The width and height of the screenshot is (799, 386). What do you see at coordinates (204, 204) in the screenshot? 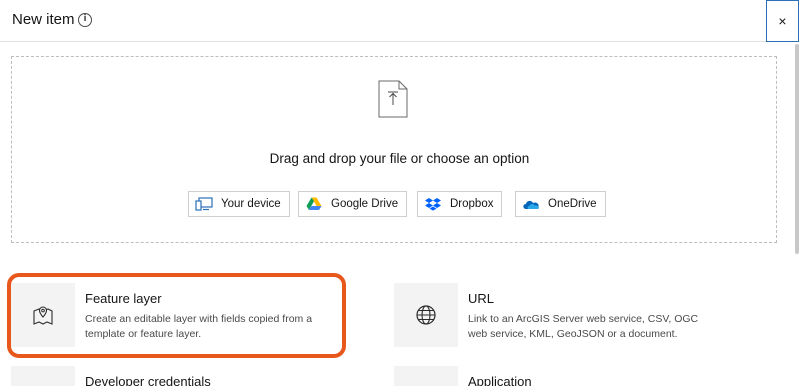
I see `device-icon` at bounding box center [204, 204].